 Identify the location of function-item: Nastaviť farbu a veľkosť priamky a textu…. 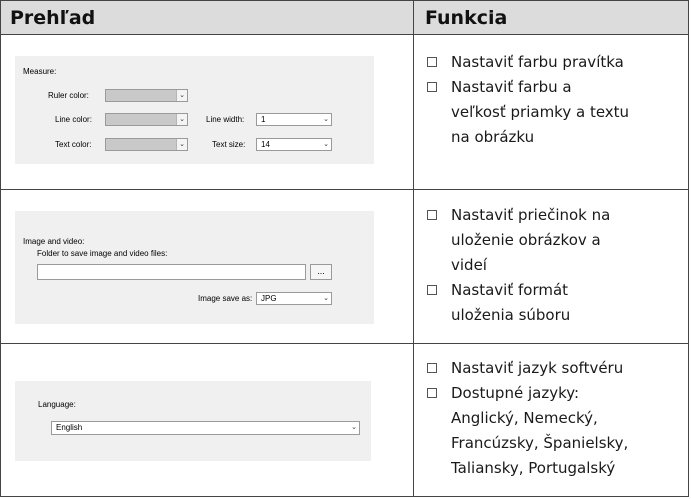
(527, 112).